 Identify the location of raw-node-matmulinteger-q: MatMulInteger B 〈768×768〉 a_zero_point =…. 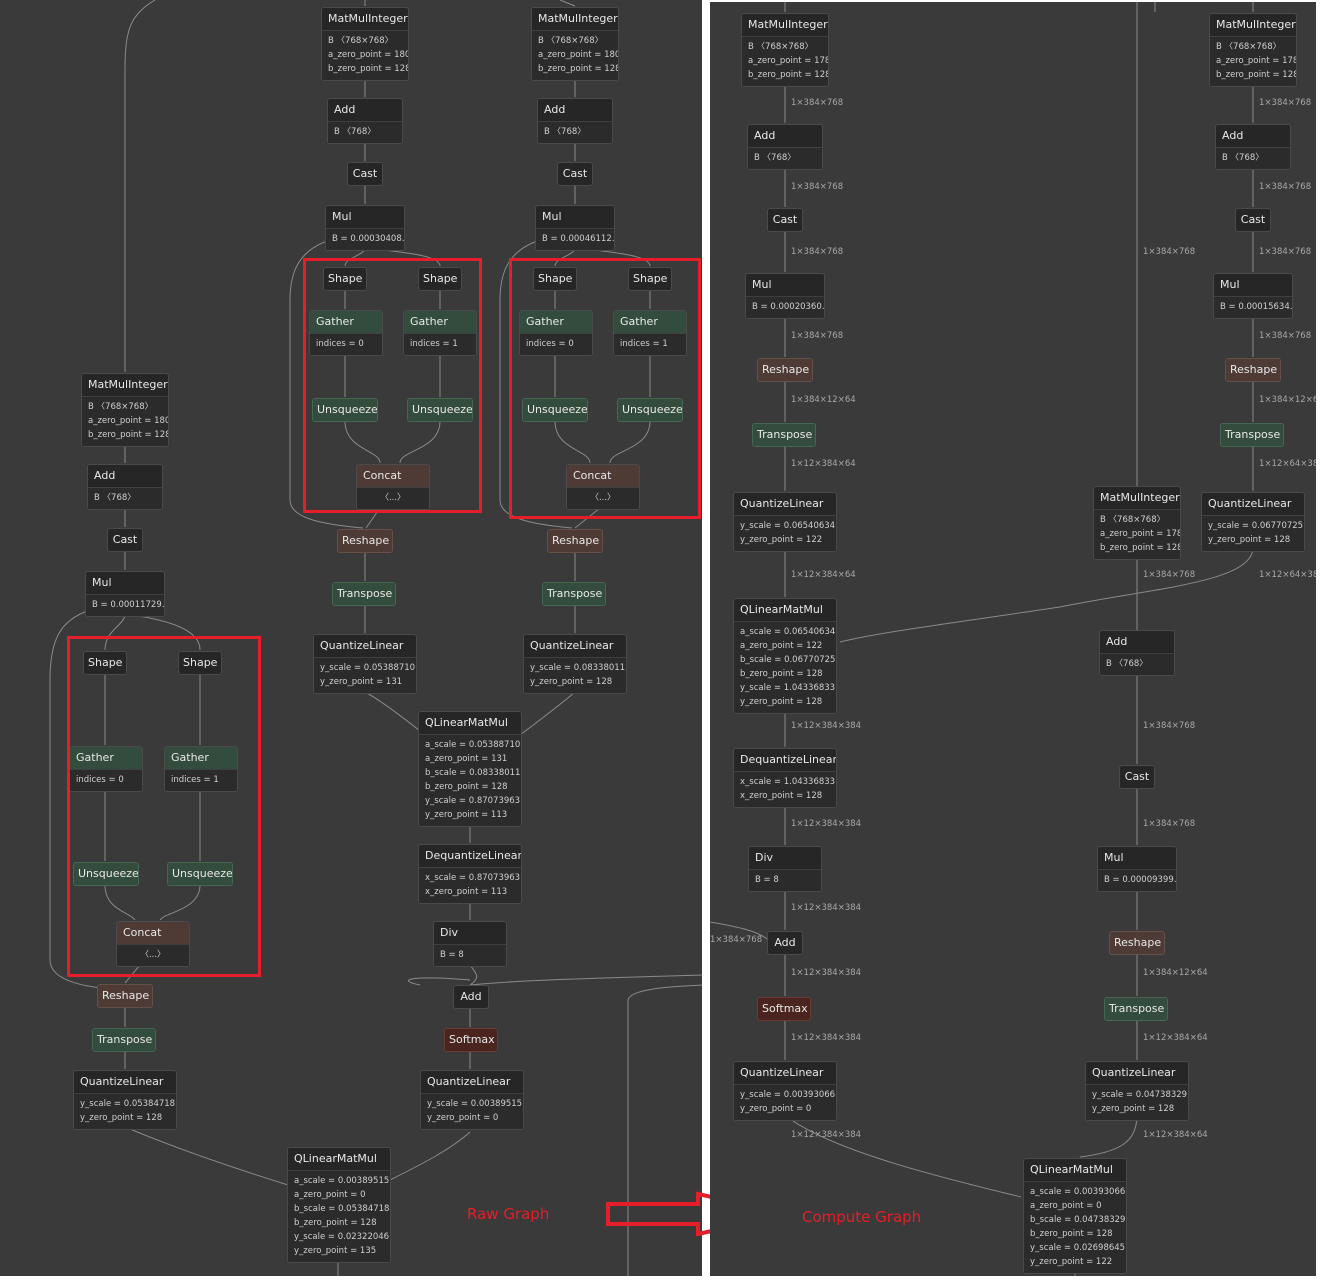
(365, 44).